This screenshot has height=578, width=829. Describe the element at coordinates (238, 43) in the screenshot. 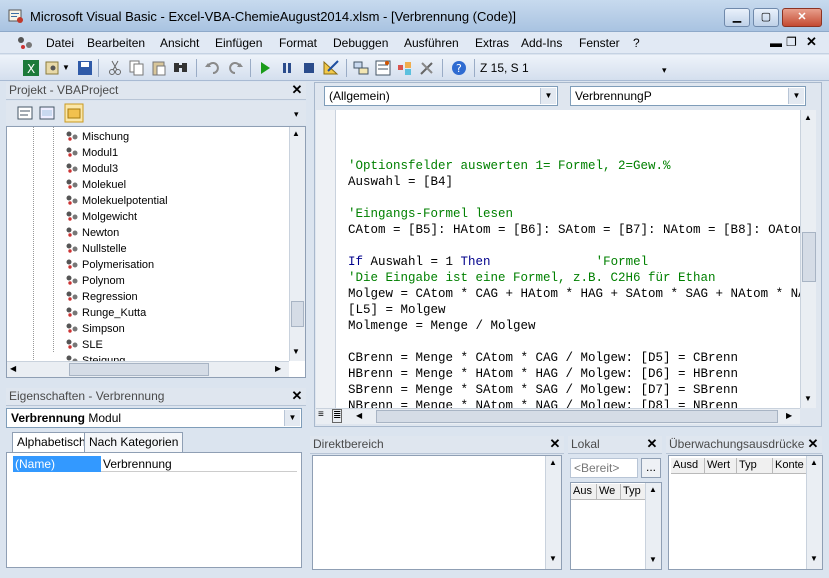

I see `menu-einfuegen: Einfügen` at that location.